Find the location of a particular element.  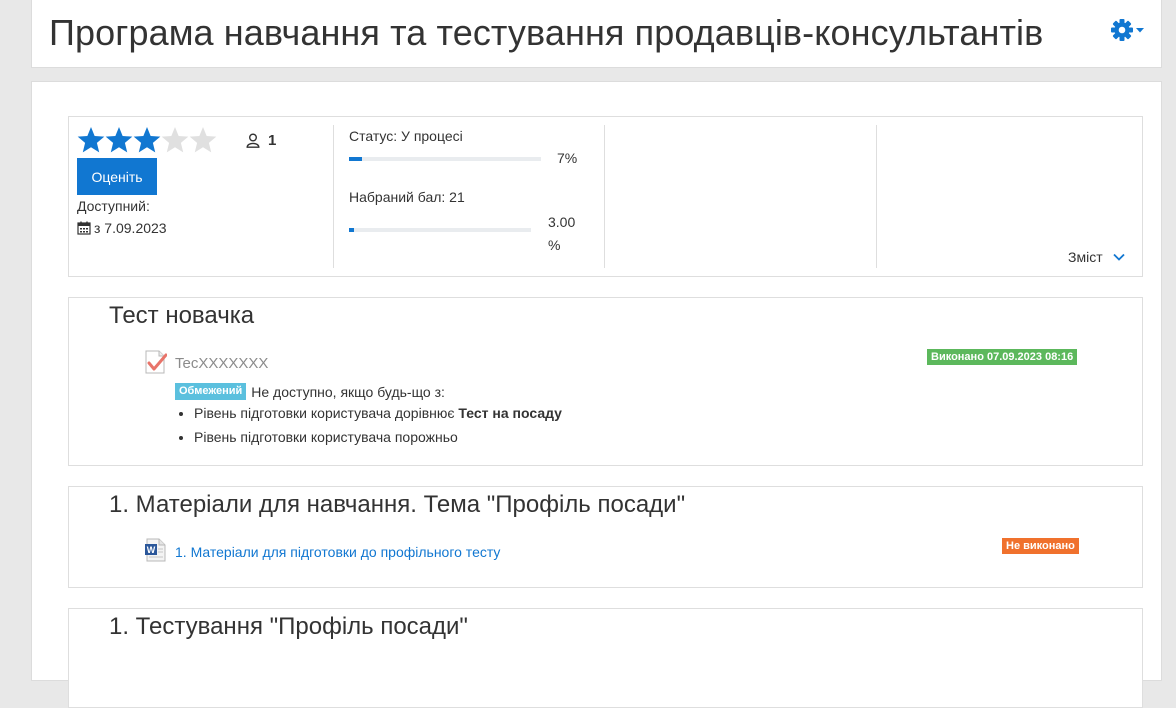

gear-icon is located at coordinates (1127, 30).